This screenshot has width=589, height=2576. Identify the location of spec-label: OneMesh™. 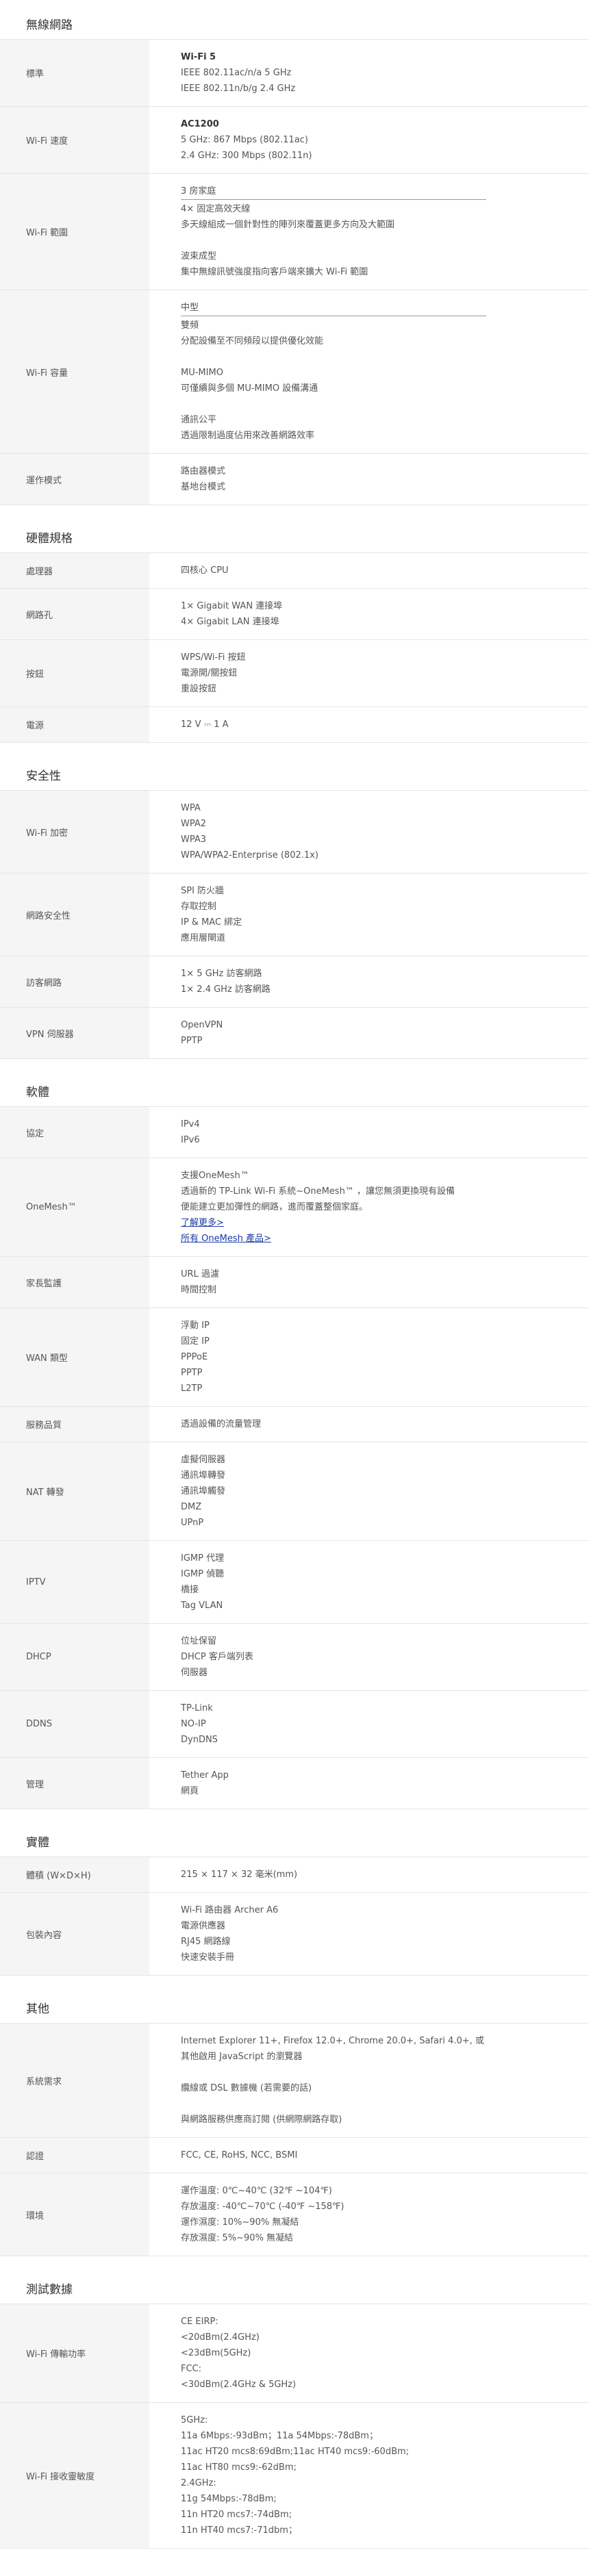
(74, 1207).